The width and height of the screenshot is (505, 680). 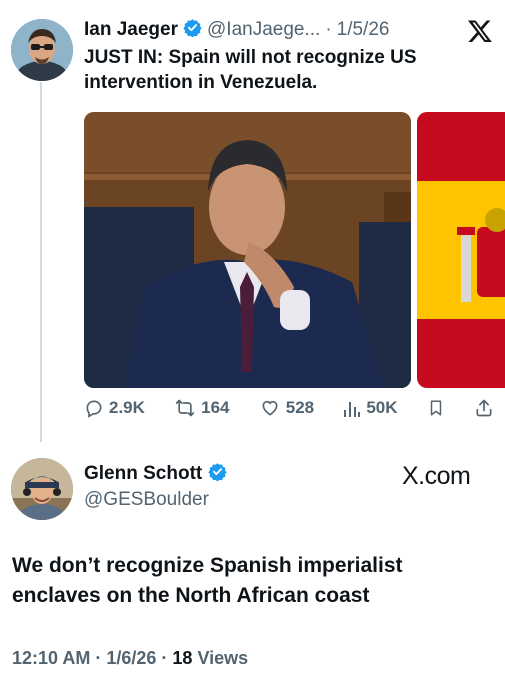 I want to click on retweet-count: 164, so click(x=215, y=407).